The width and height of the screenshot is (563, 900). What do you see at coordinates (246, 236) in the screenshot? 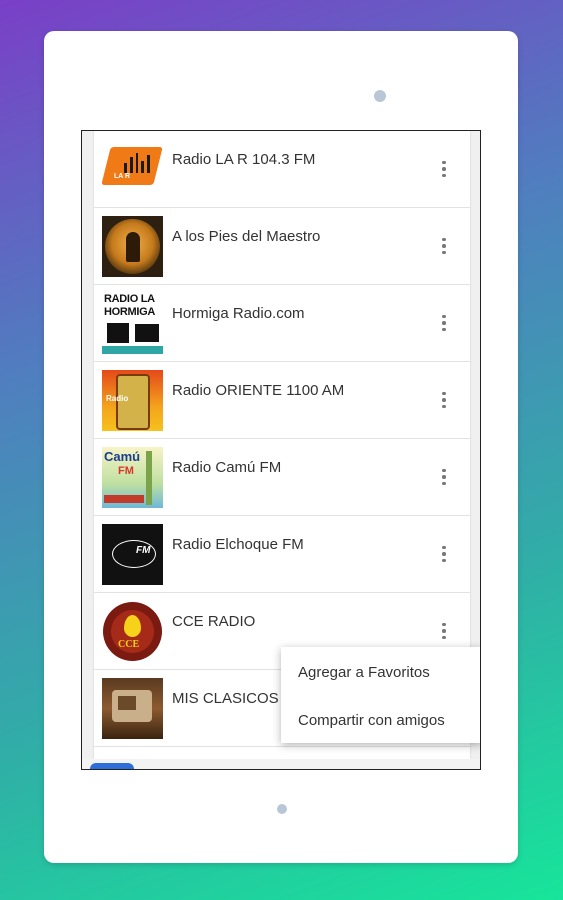
I see `station-name: A los Pies del Maestro` at bounding box center [246, 236].